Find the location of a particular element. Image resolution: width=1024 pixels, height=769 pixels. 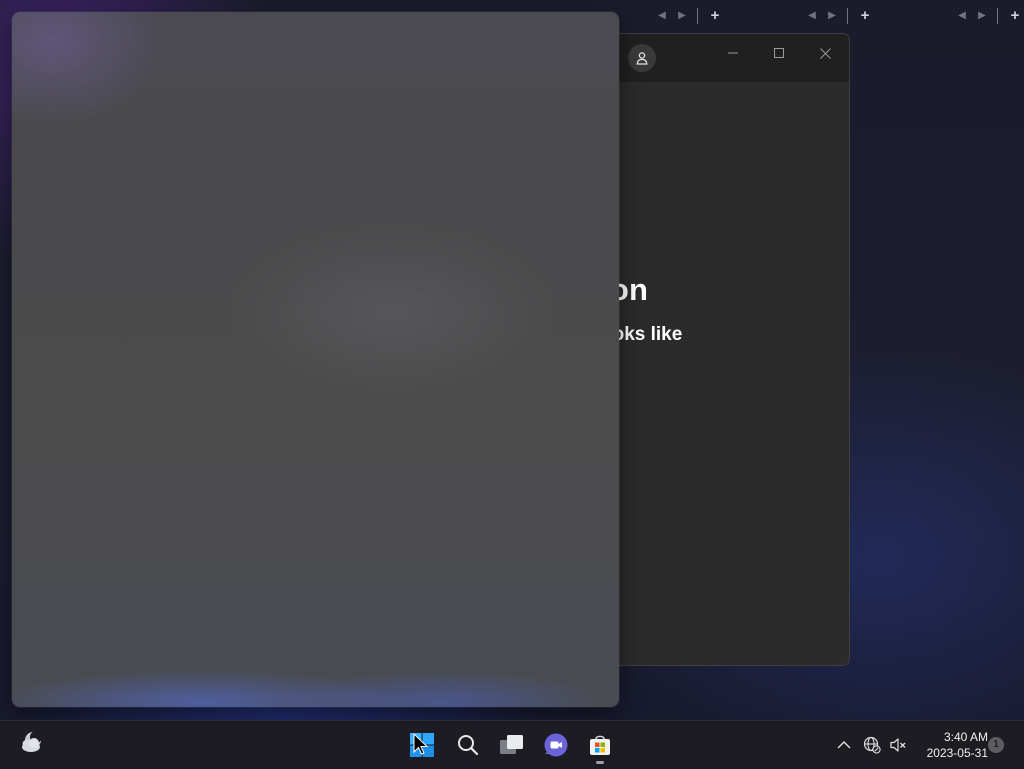

task-view-button is located at coordinates (512, 745).